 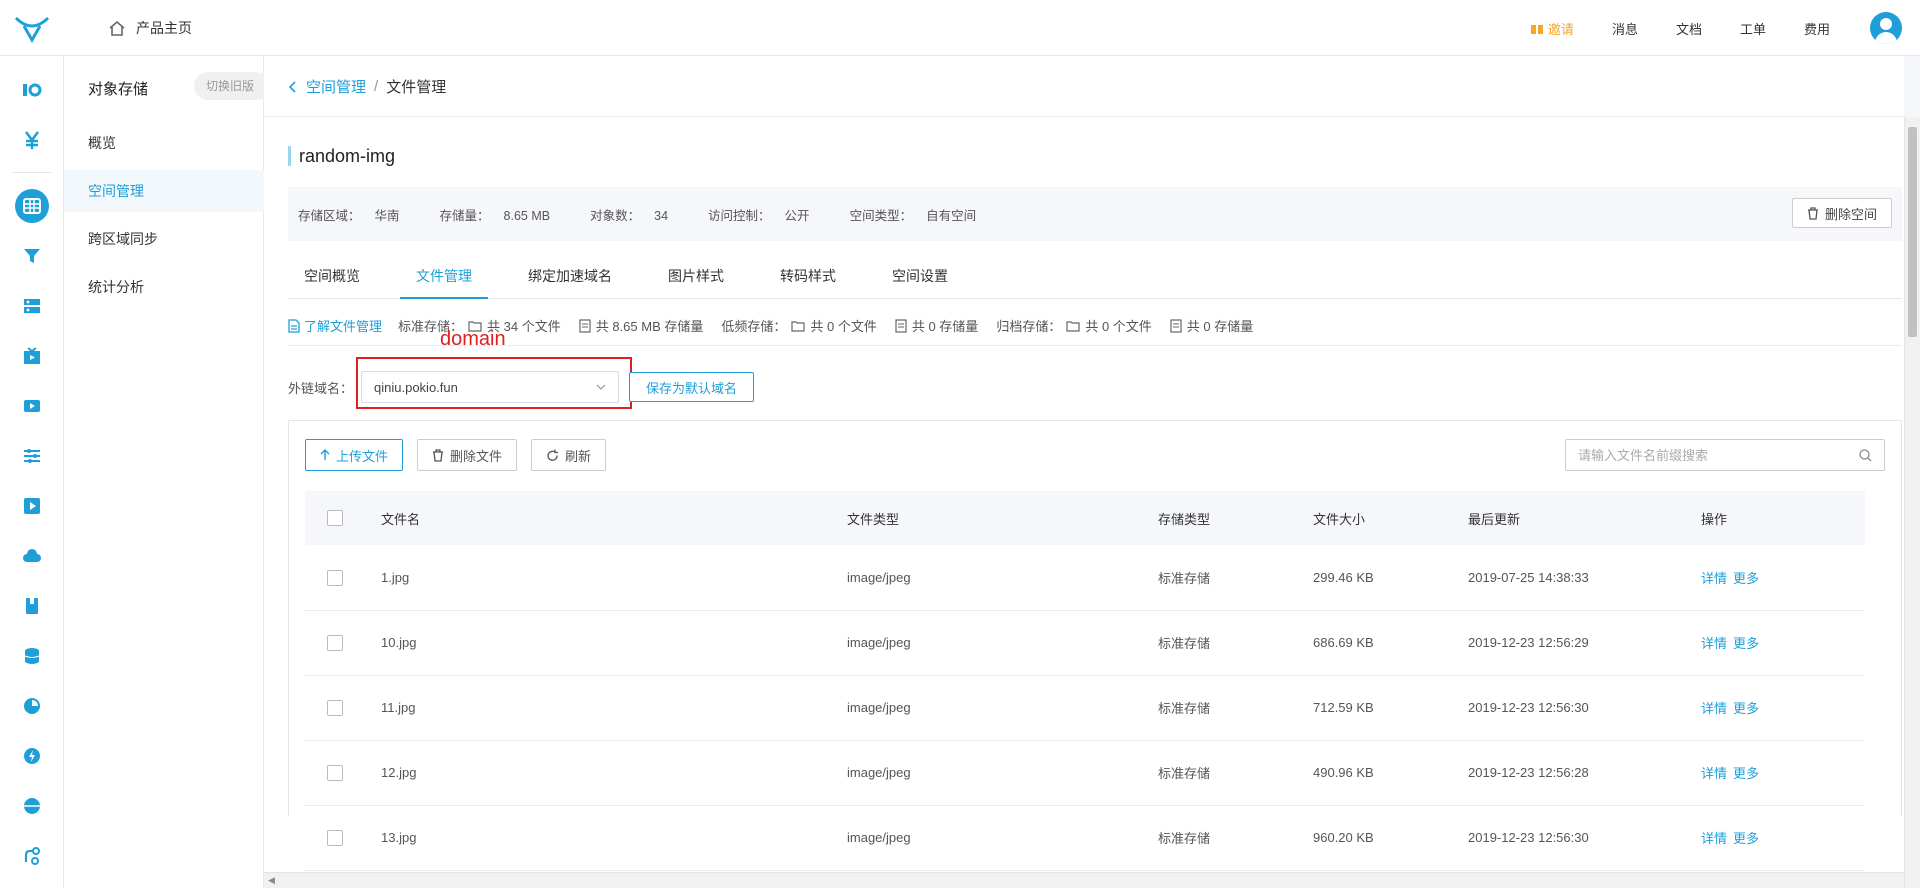 What do you see at coordinates (32, 90) in the screenshot?
I see `overview-icon` at bounding box center [32, 90].